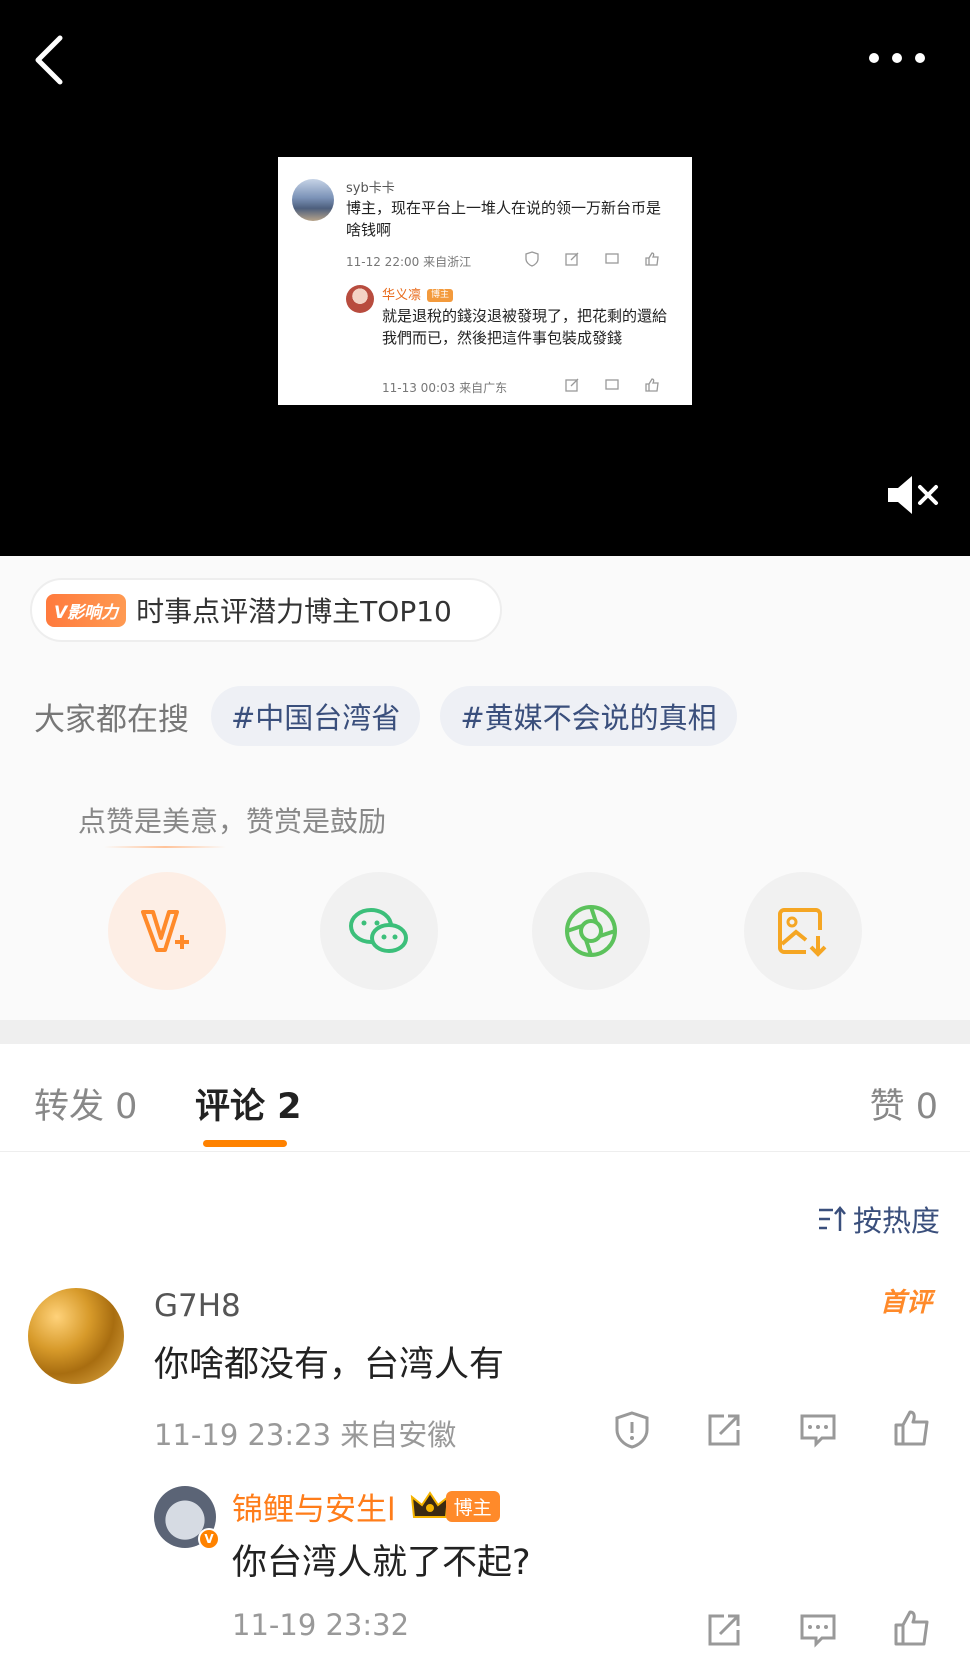 The image size is (970, 1654). I want to click on topic-chip: #中国台湾省, so click(316, 716).